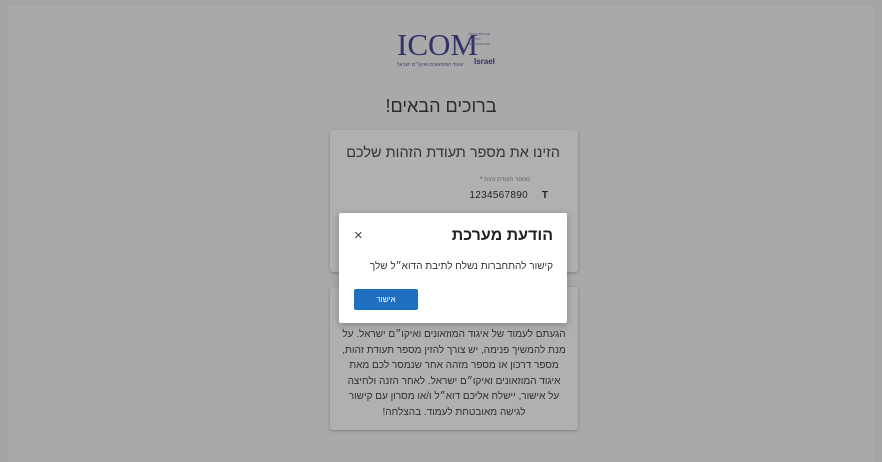 Image resolution: width=882 pixels, height=462 pixels. I want to click on id-number-input: 1234567890, so click(498, 195).